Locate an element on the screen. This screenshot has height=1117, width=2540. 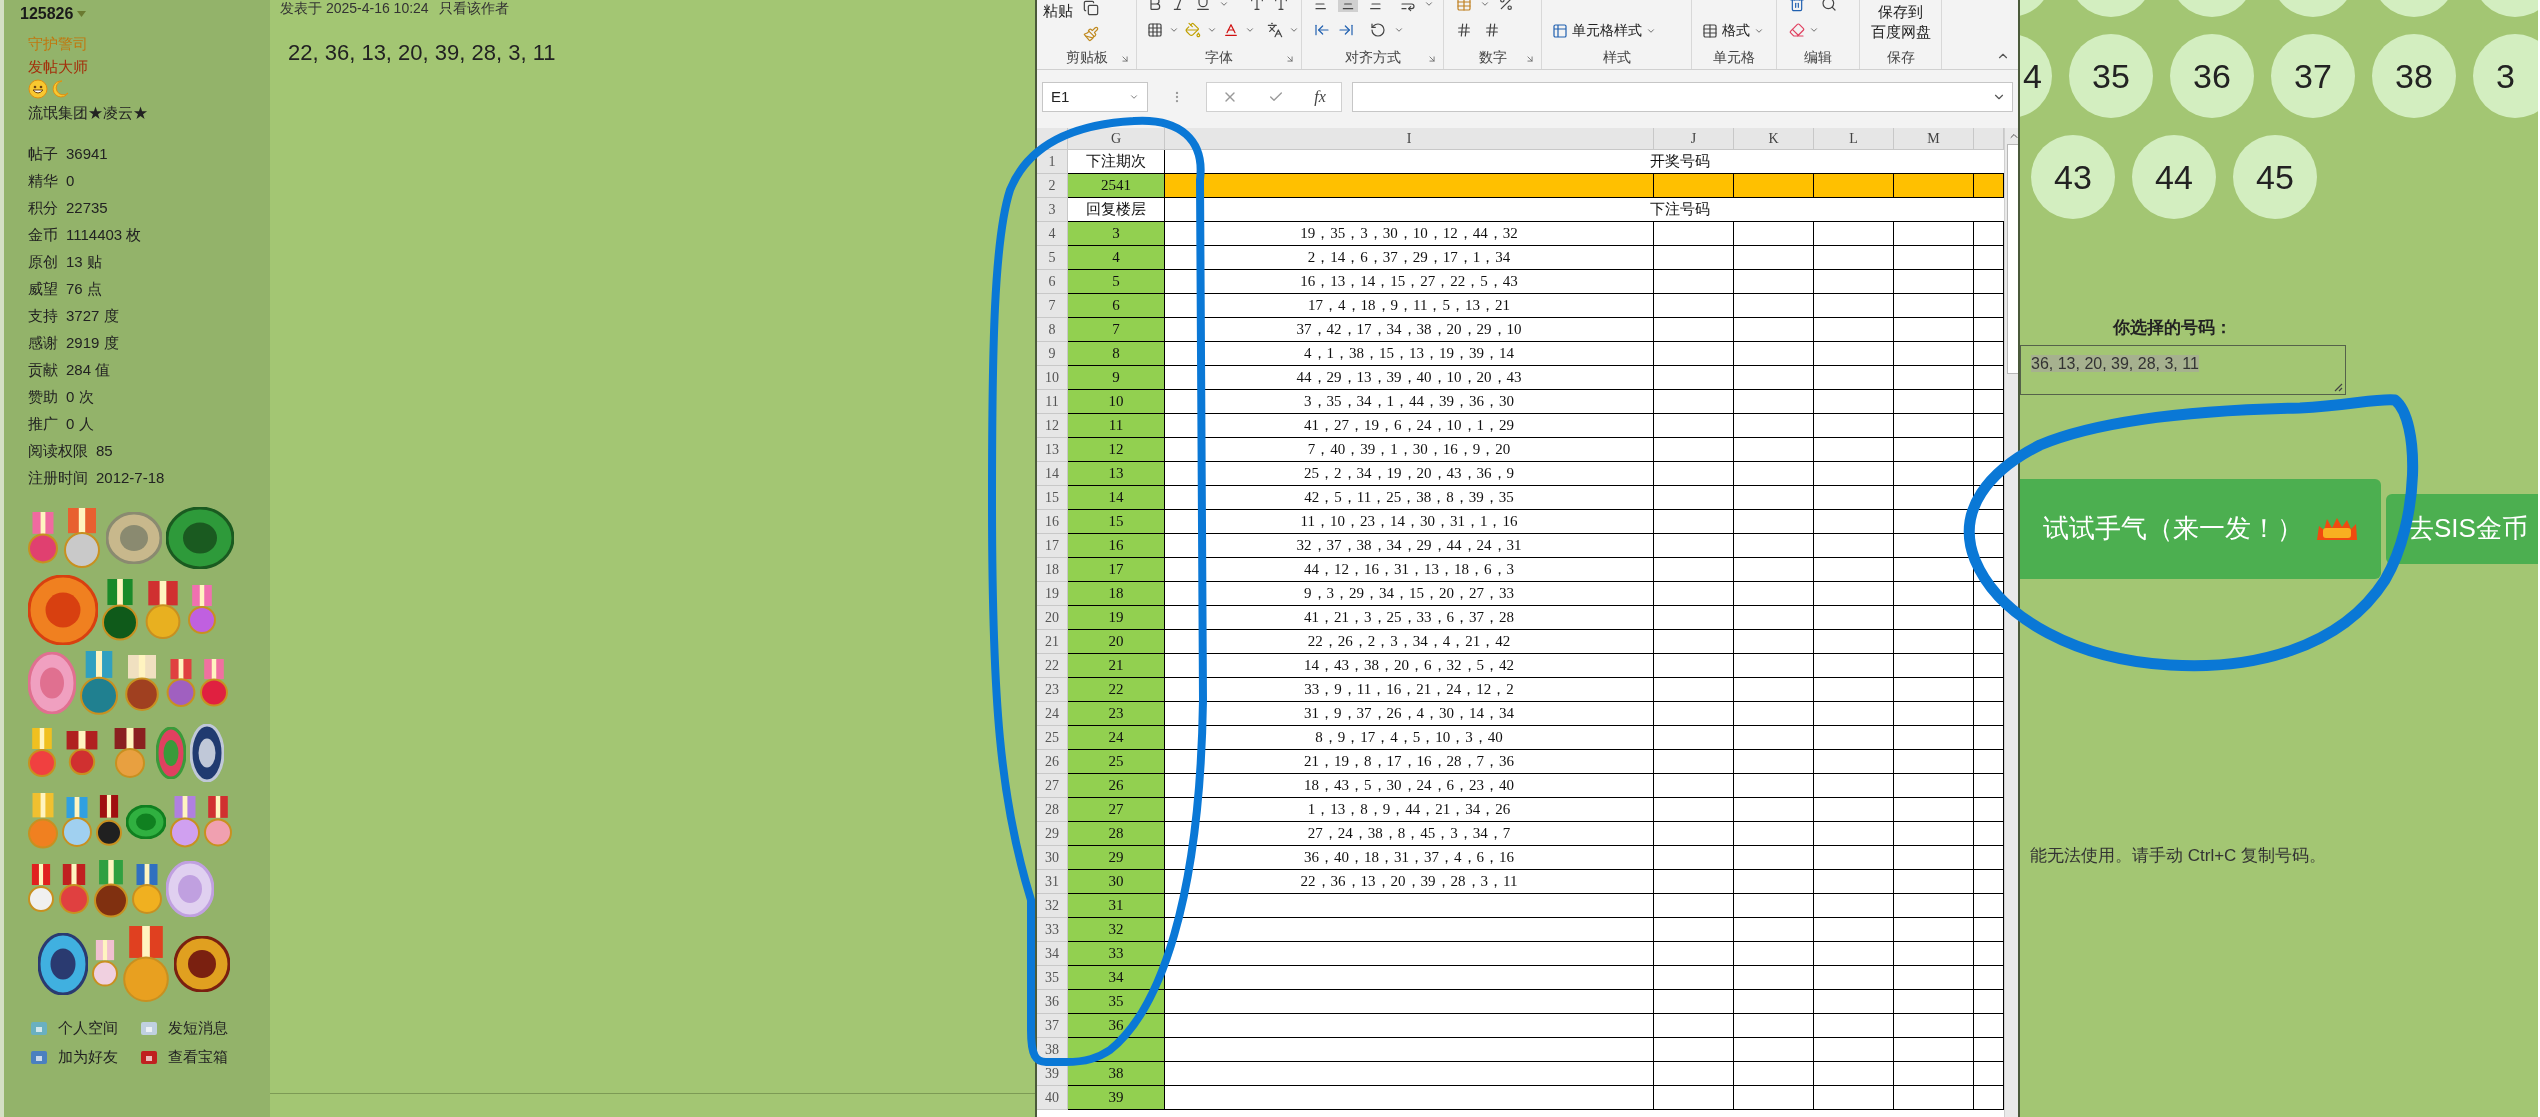
profile-link: 发短消息 is located at coordinates (198, 1028).